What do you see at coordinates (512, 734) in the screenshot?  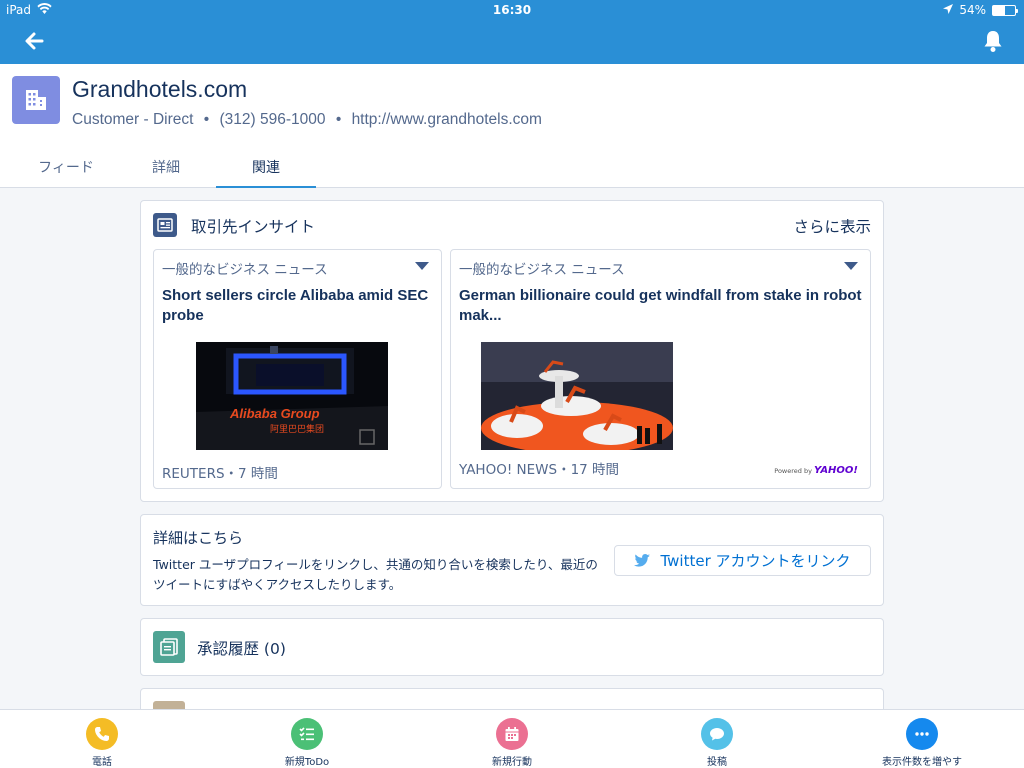 I see `calendar-icon` at bounding box center [512, 734].